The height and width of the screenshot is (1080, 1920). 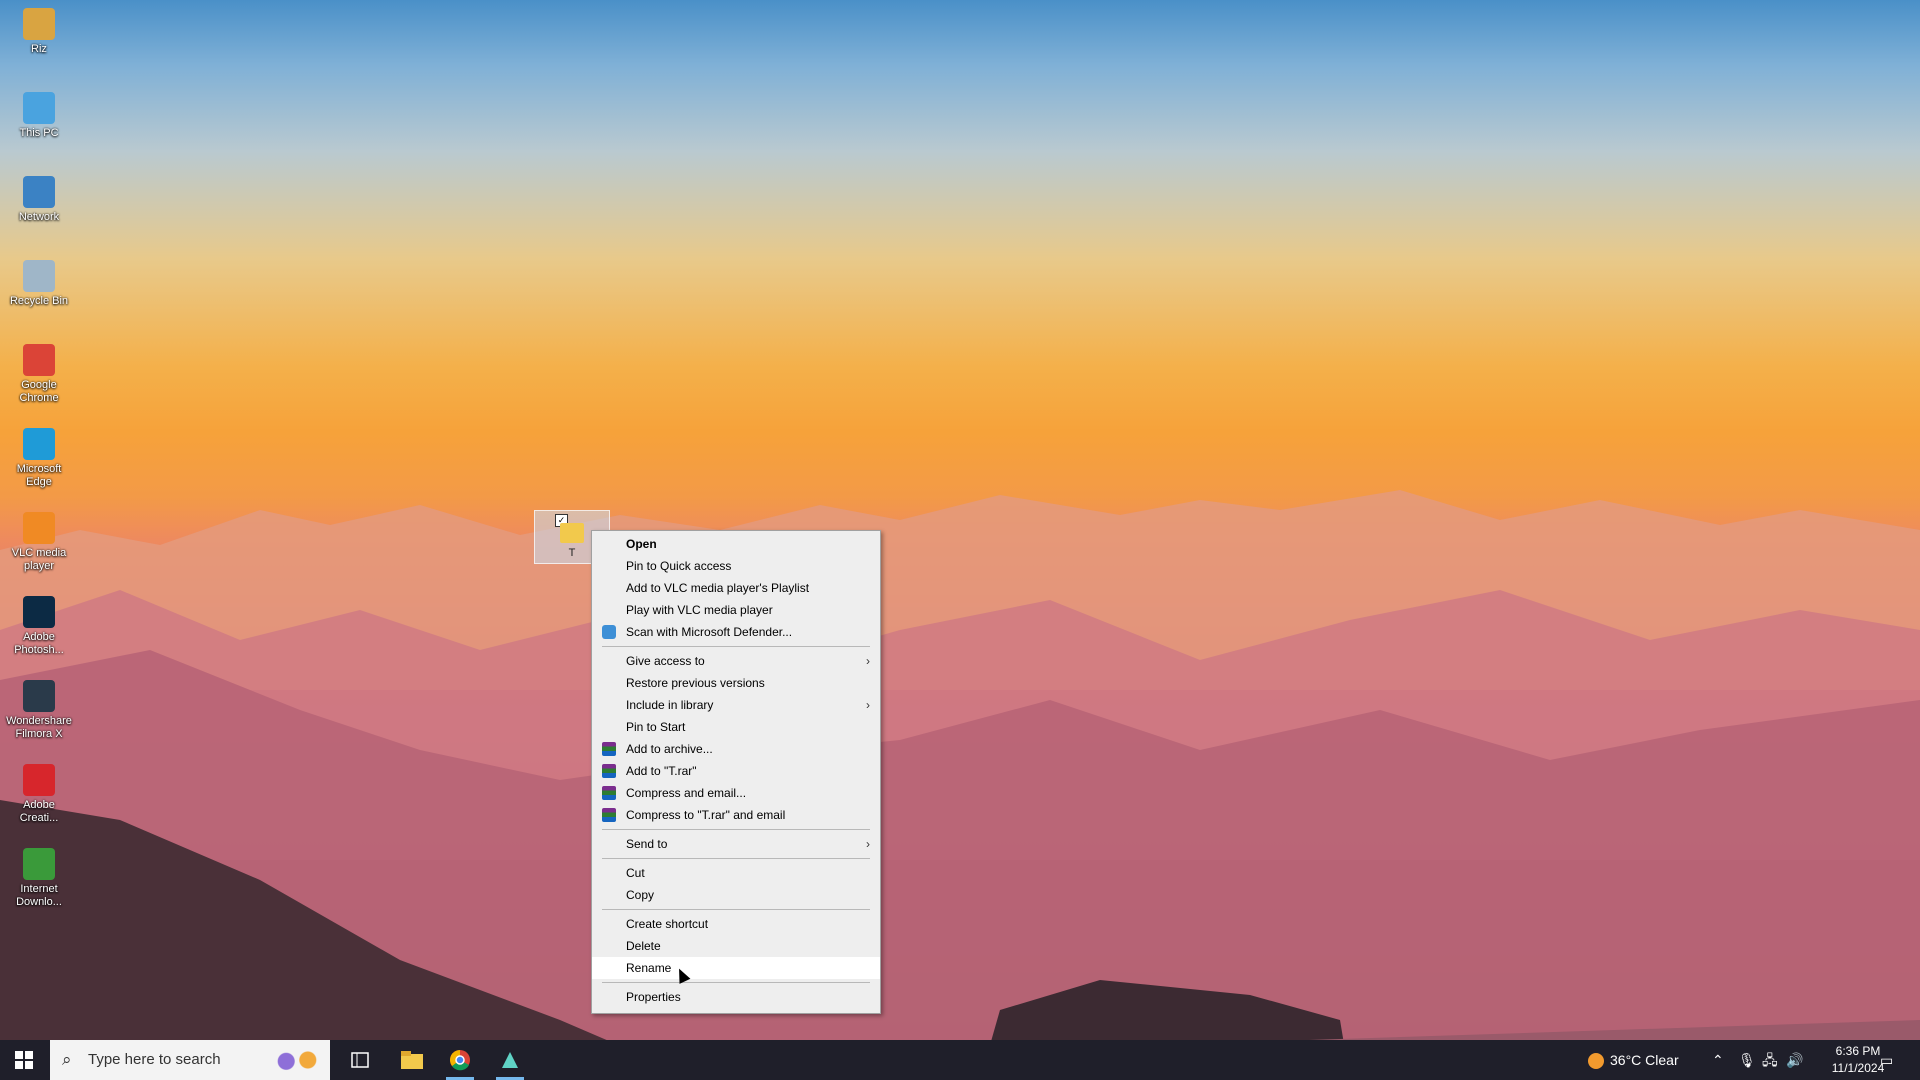 I want to click on menu-item-delete: Delete, so click(x=736, y=946).